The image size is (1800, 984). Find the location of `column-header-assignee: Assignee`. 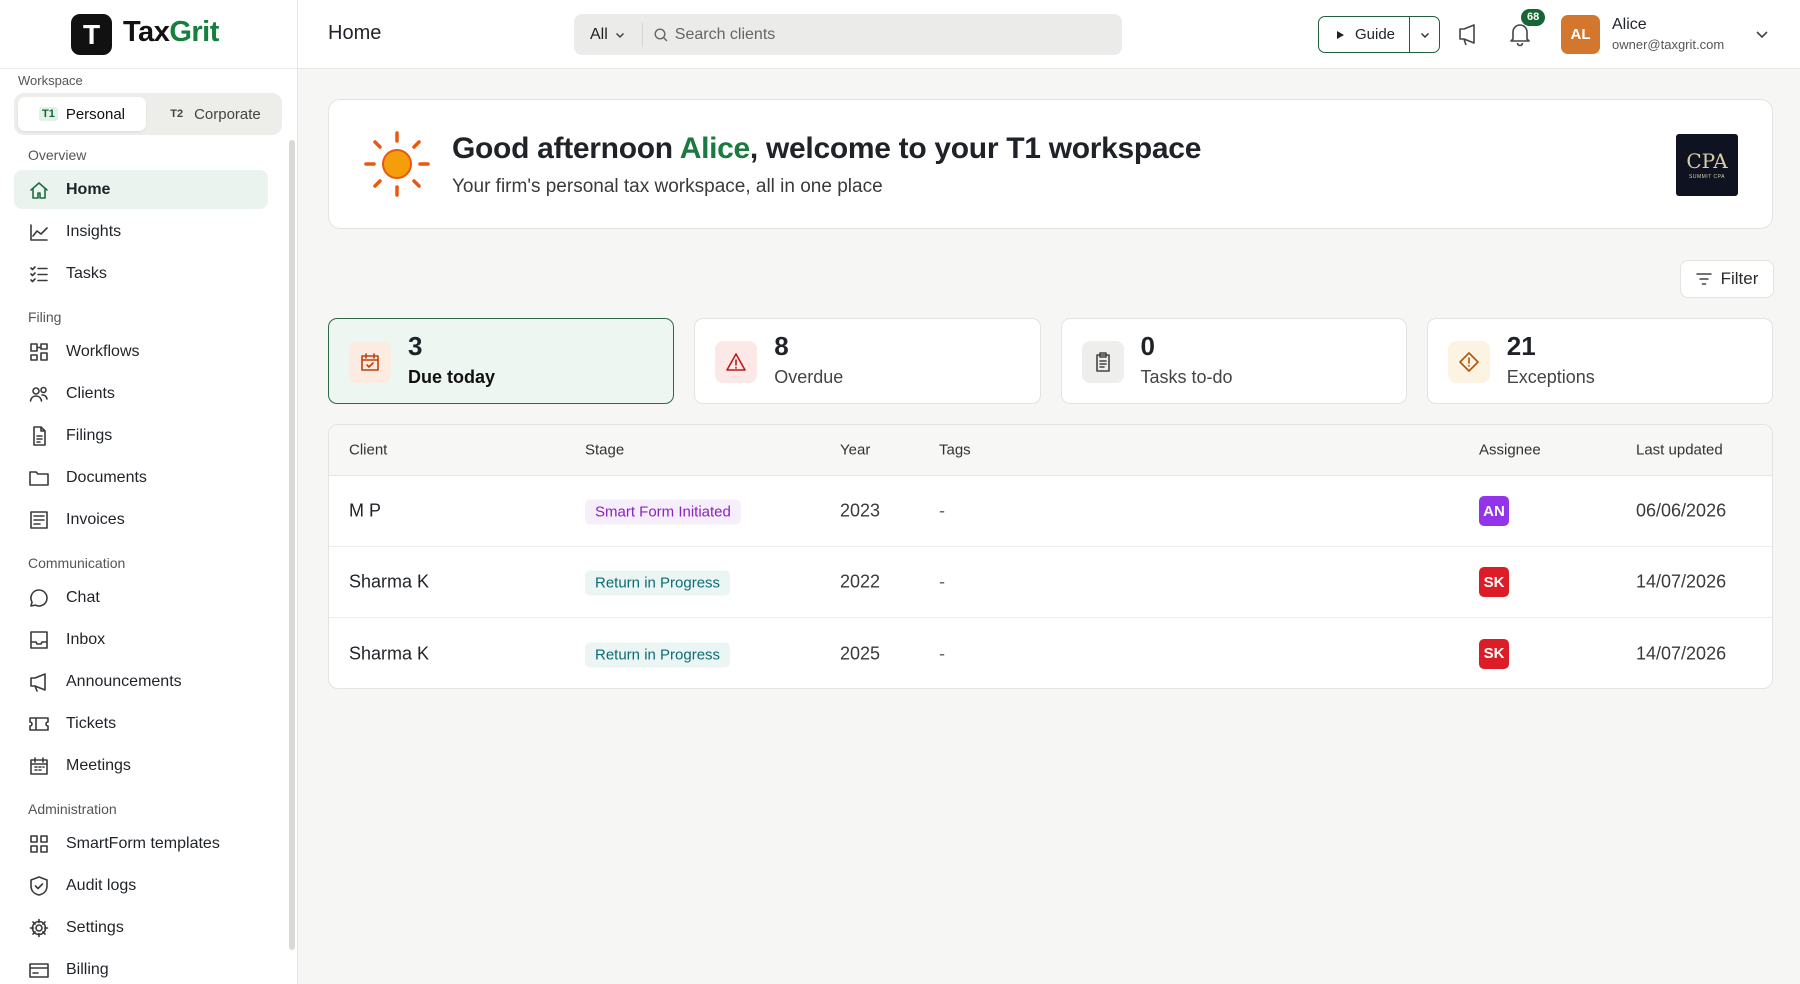

column-header-assignee: Assignee is located at coordinates (1510, 450).